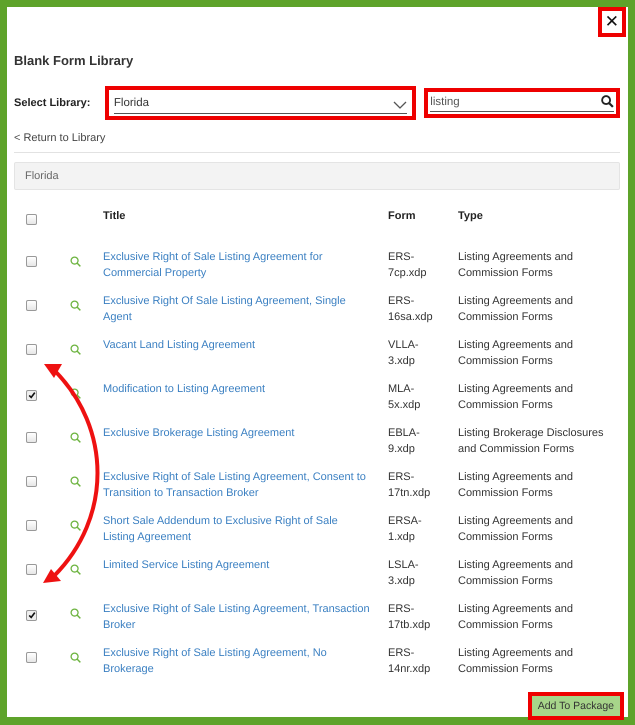 This screenshot has height=725, width=635. I want to click on column-header: Form, so click(402, 217).